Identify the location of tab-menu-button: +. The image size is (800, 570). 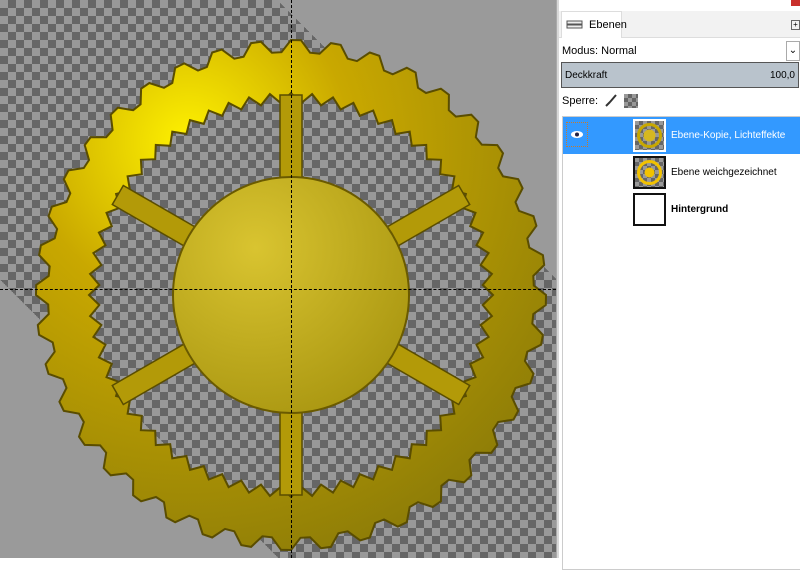
(795, 25).